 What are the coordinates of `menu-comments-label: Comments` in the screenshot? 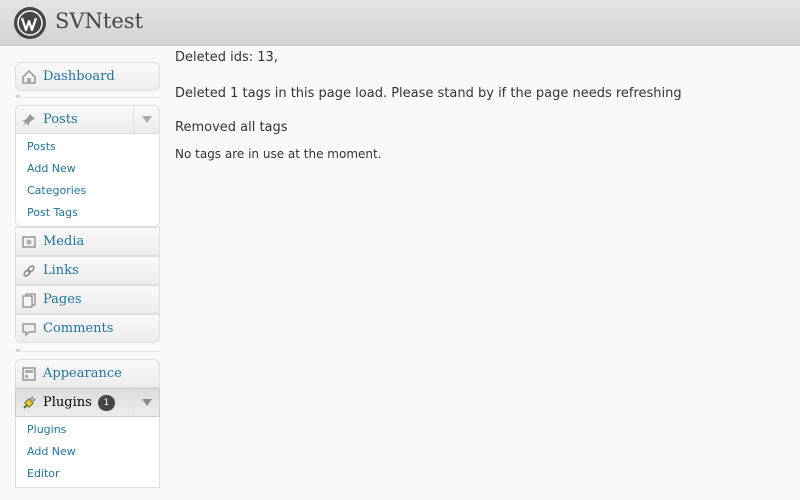 It's located at (78, 328).